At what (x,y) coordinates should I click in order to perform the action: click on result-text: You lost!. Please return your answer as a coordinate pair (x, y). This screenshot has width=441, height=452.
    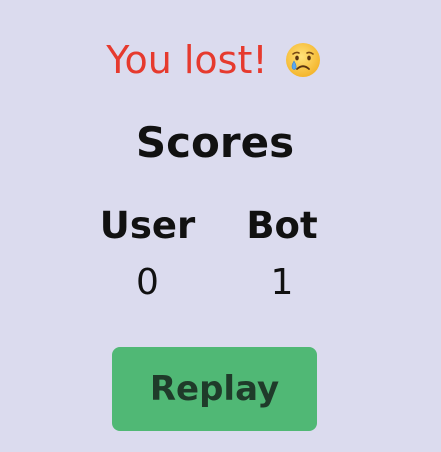
    Looking at the image, I should click on (187, 60).